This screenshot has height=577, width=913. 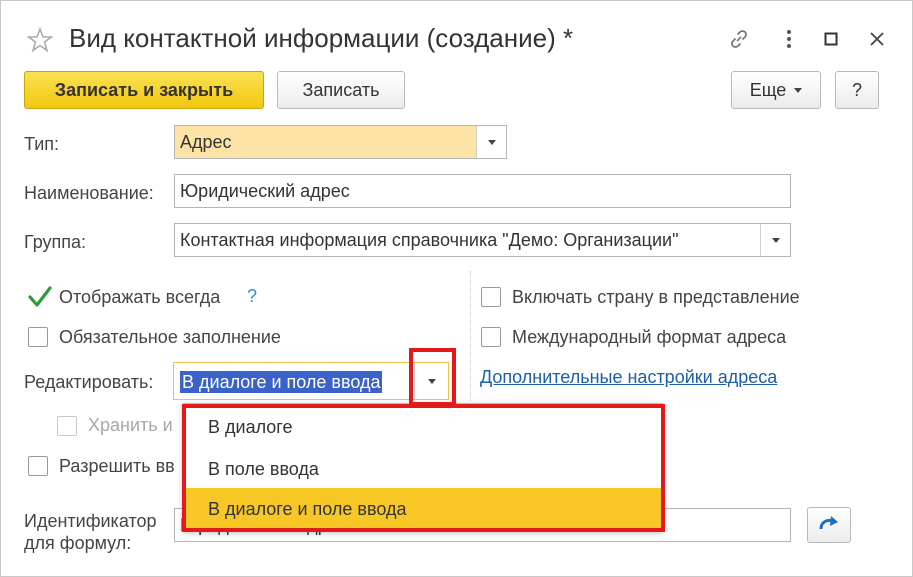 I want to click on type-value: Адрес, so click(x=206, y=141).